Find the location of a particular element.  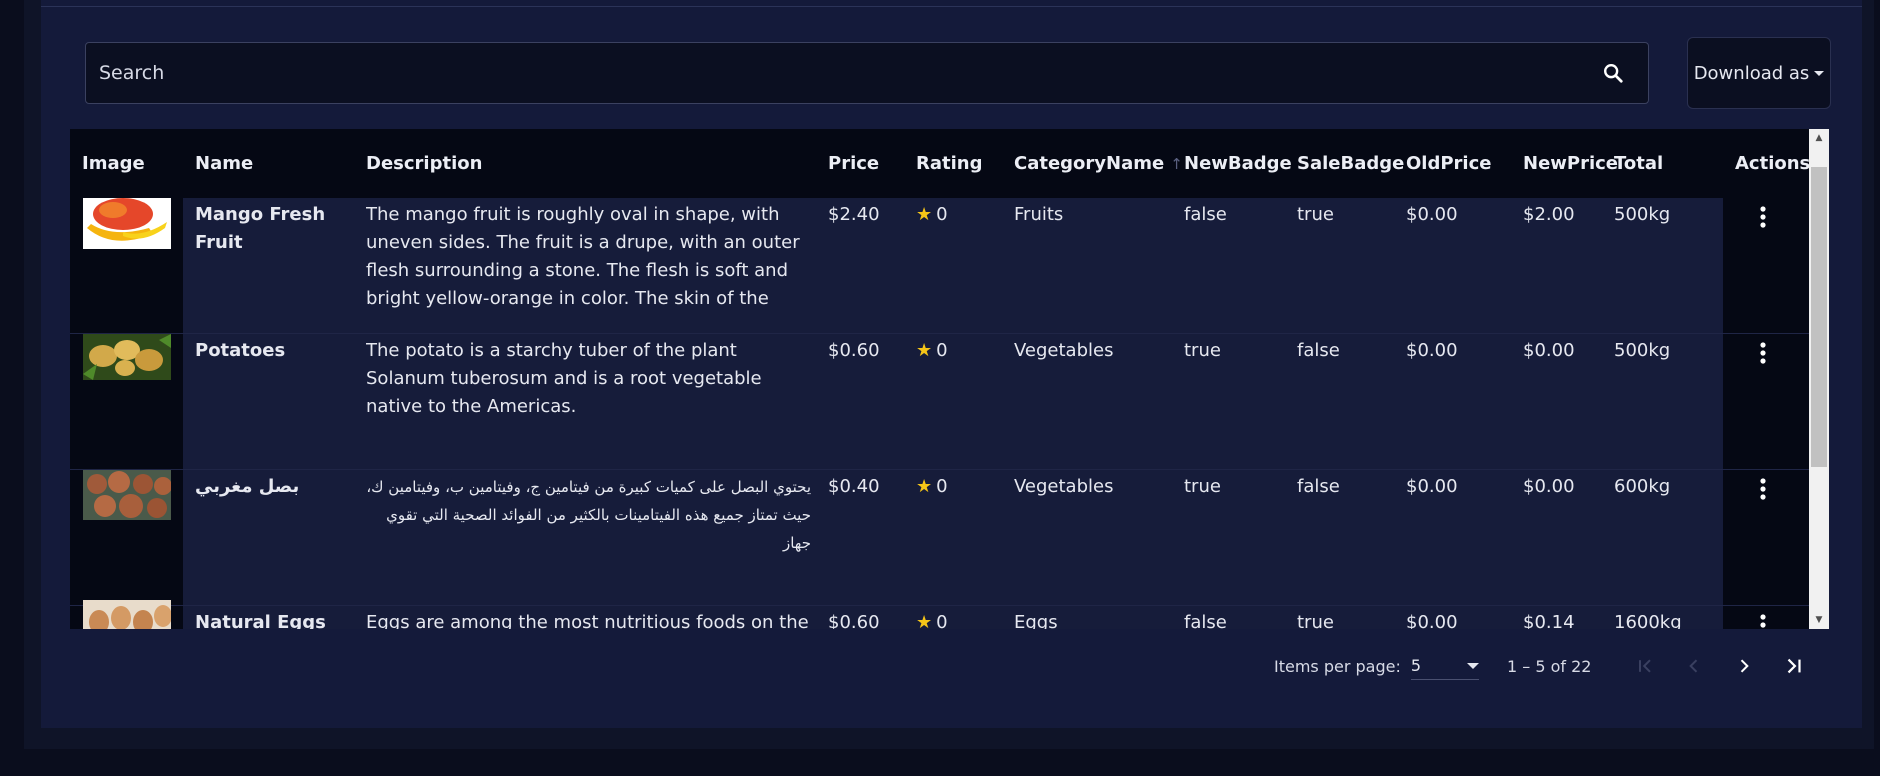

product-price: $2.40 is located at coordinates (854, 214).